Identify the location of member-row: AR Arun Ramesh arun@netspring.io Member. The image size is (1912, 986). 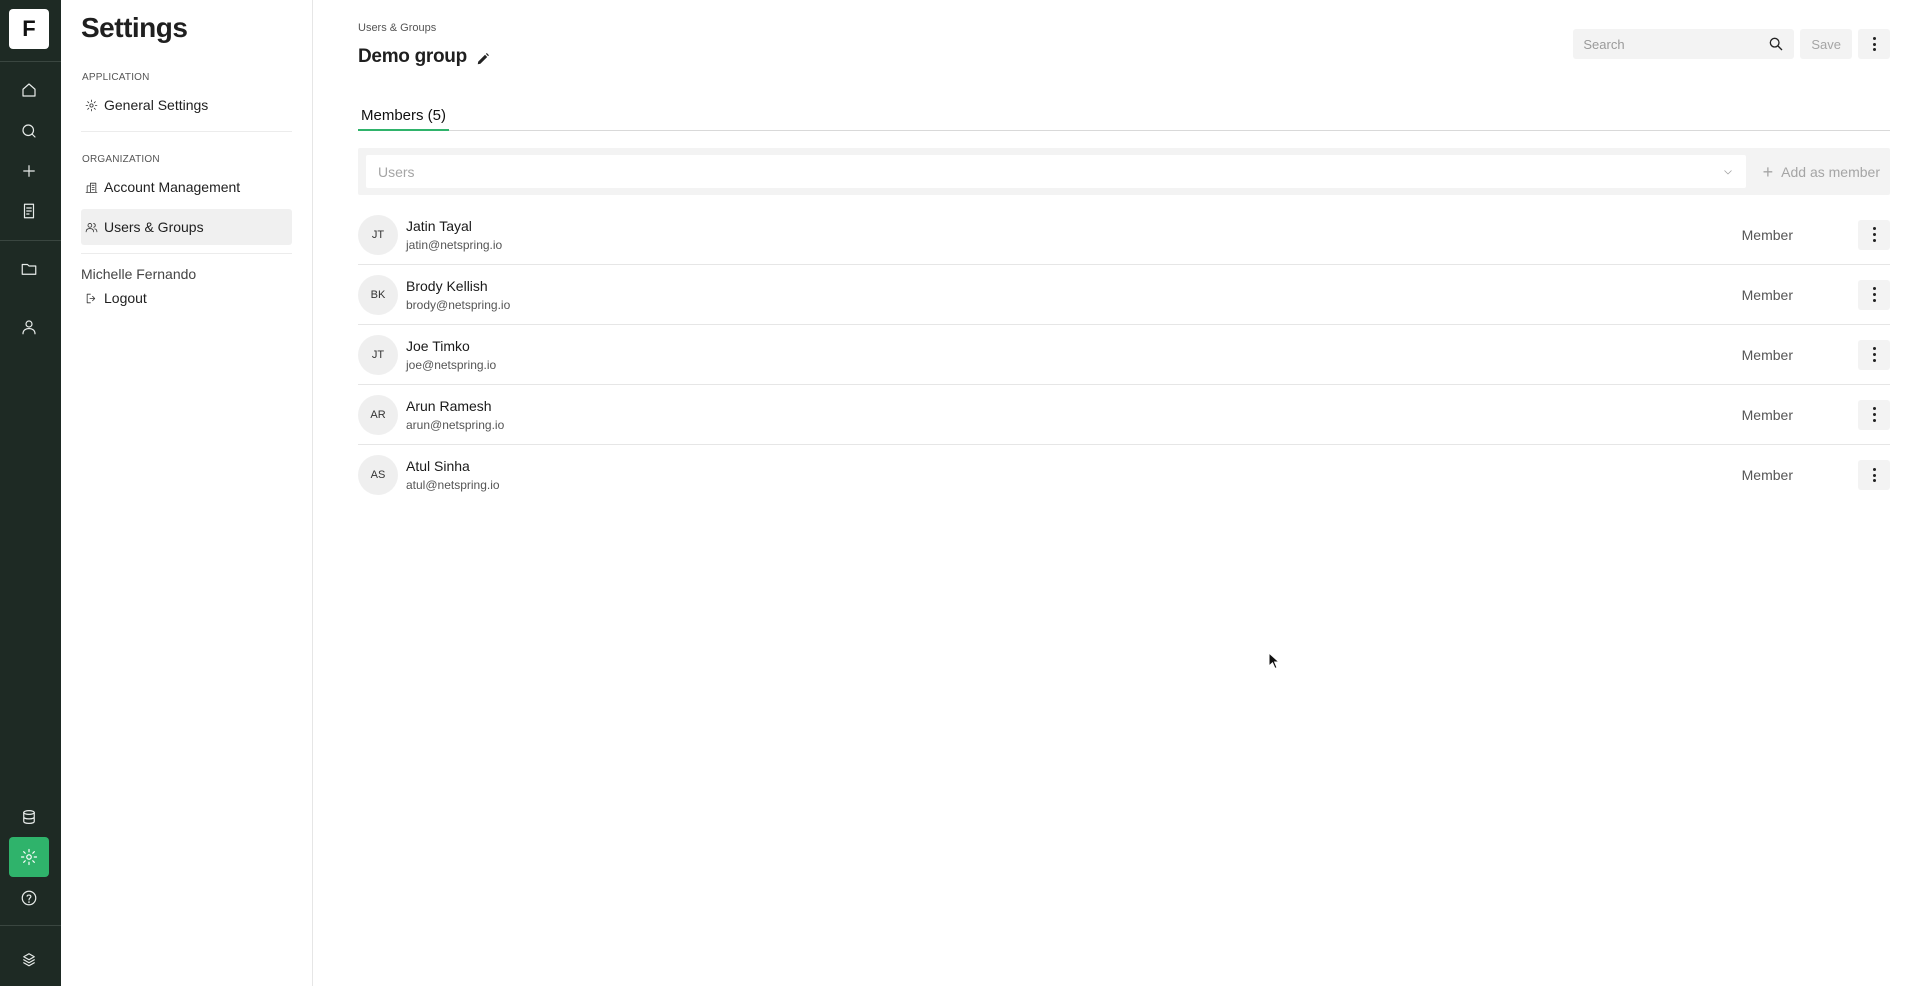
(1124, 415).